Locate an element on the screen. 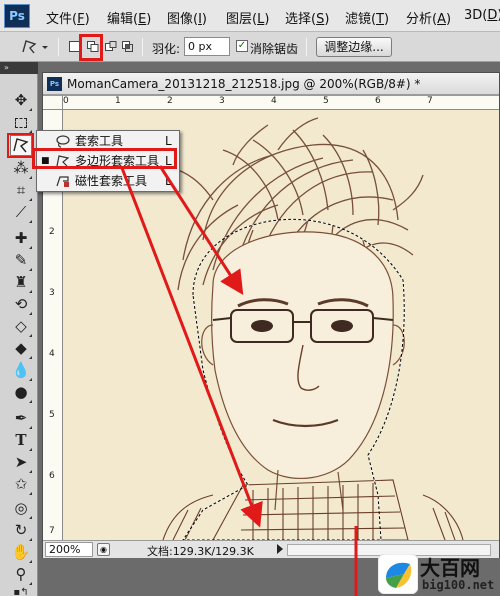  type-tool-icon: T is located at coordinates (21, 440).